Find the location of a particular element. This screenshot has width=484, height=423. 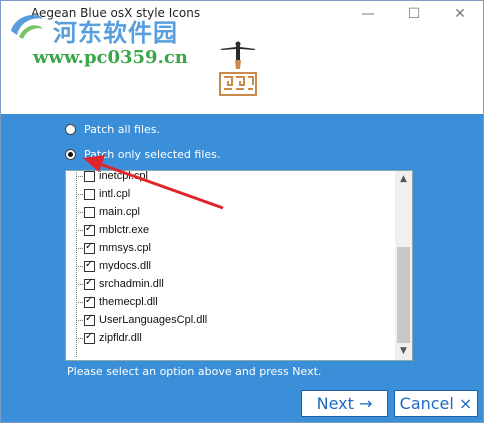

file-list-item: main.cpl is located at coordinates (231, 212).